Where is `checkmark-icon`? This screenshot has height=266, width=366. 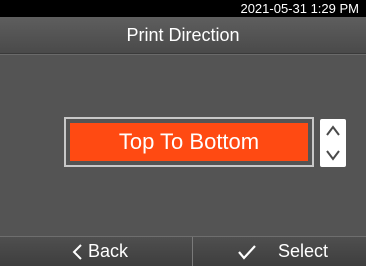 checkmark-icon is located at coordinates (247, 254).